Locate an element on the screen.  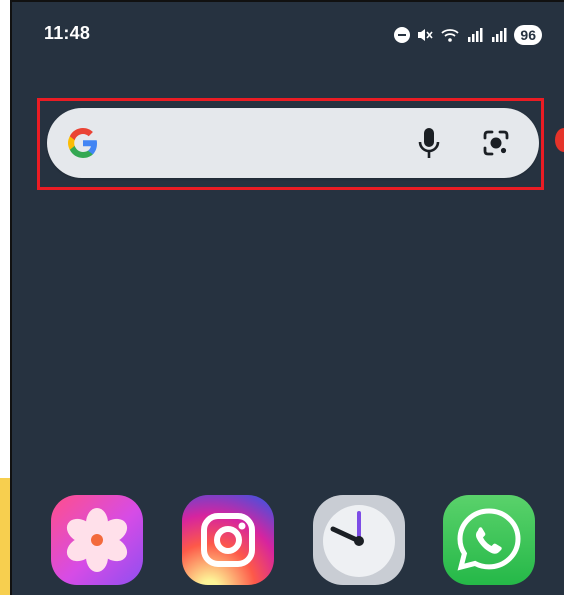
dnd-icon is located at coordinates (402, 35).